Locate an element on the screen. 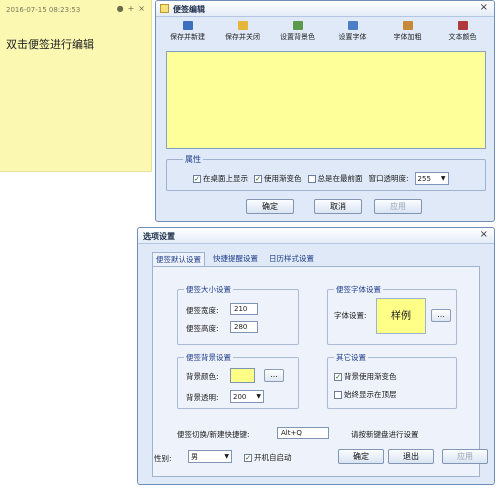  attributes-group: 属性 ✓ 在桌面上显示 ✓ 使用渐变色 总是在最前面 窗口透明度: 255 ▼ is located at coordinates (326, 172).